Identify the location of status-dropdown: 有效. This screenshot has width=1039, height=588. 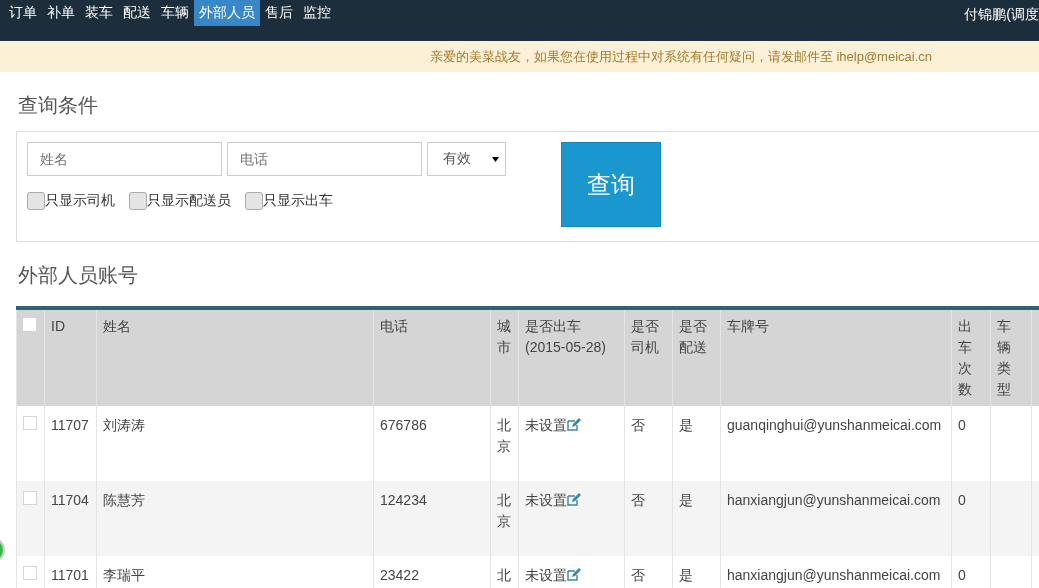
(466, 159).